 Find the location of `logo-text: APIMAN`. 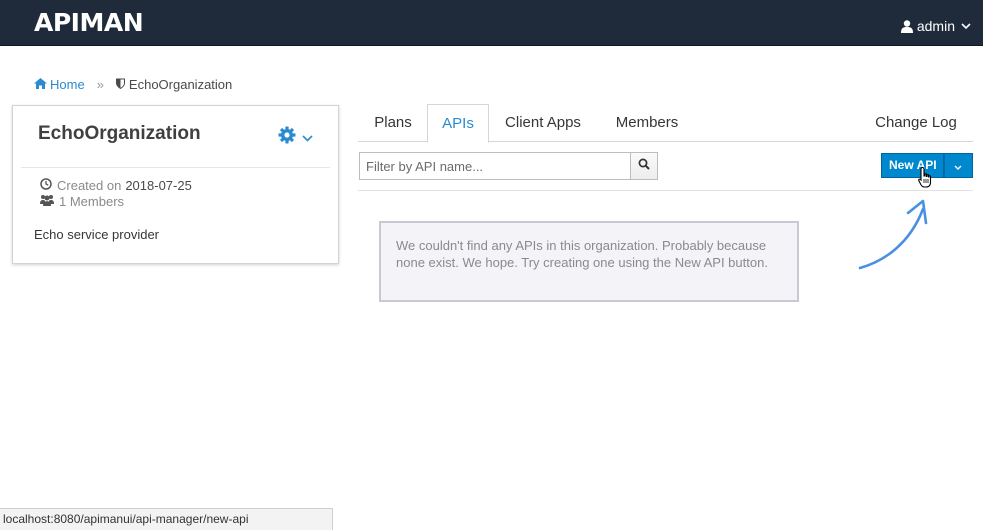

logo-text: APIMAN is located at coordinates (89, 22).